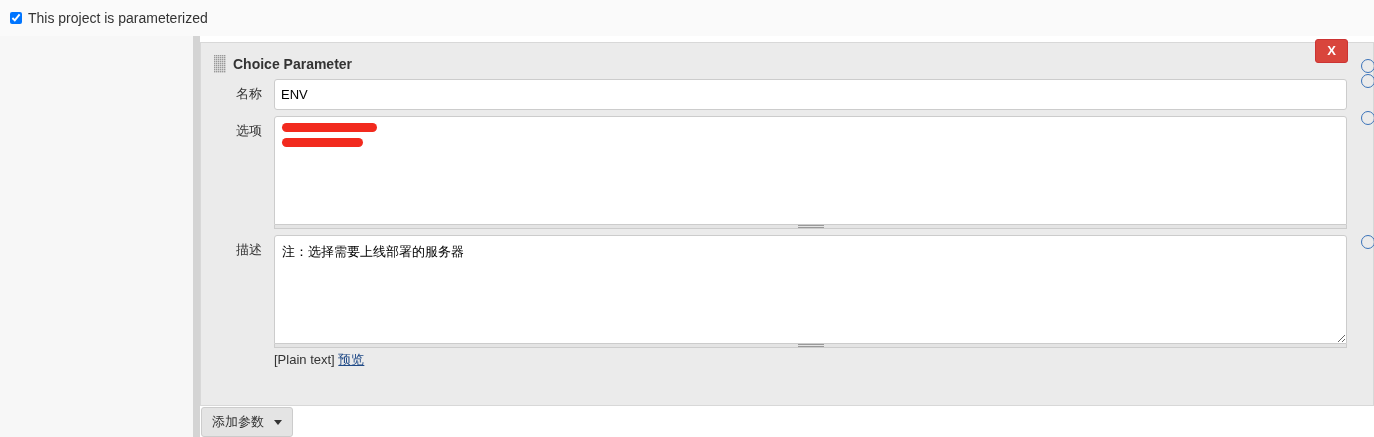 This screenshot has height=437, width=1374. I want to click on parameterized-checkbox, so click(16, 18).